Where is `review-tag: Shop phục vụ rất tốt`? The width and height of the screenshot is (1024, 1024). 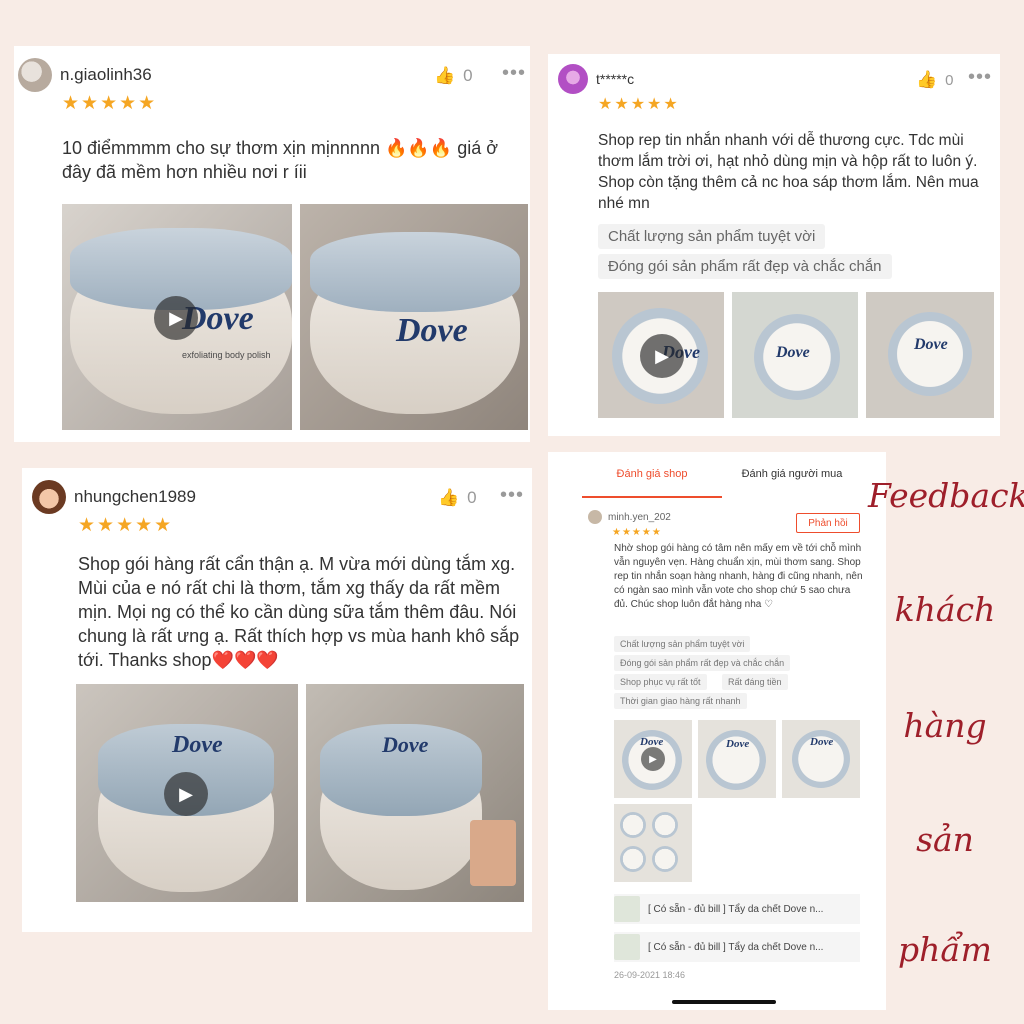
review-tag: Shop phục vụ rất tốt is located at coordinates (660, 682).